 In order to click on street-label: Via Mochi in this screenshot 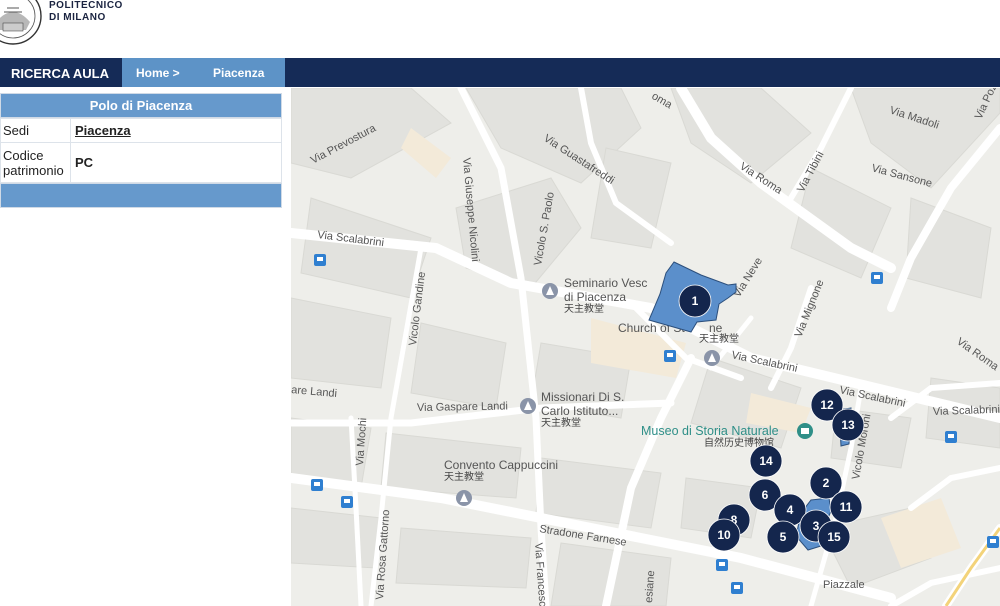, I will do `click(361, 441)`.